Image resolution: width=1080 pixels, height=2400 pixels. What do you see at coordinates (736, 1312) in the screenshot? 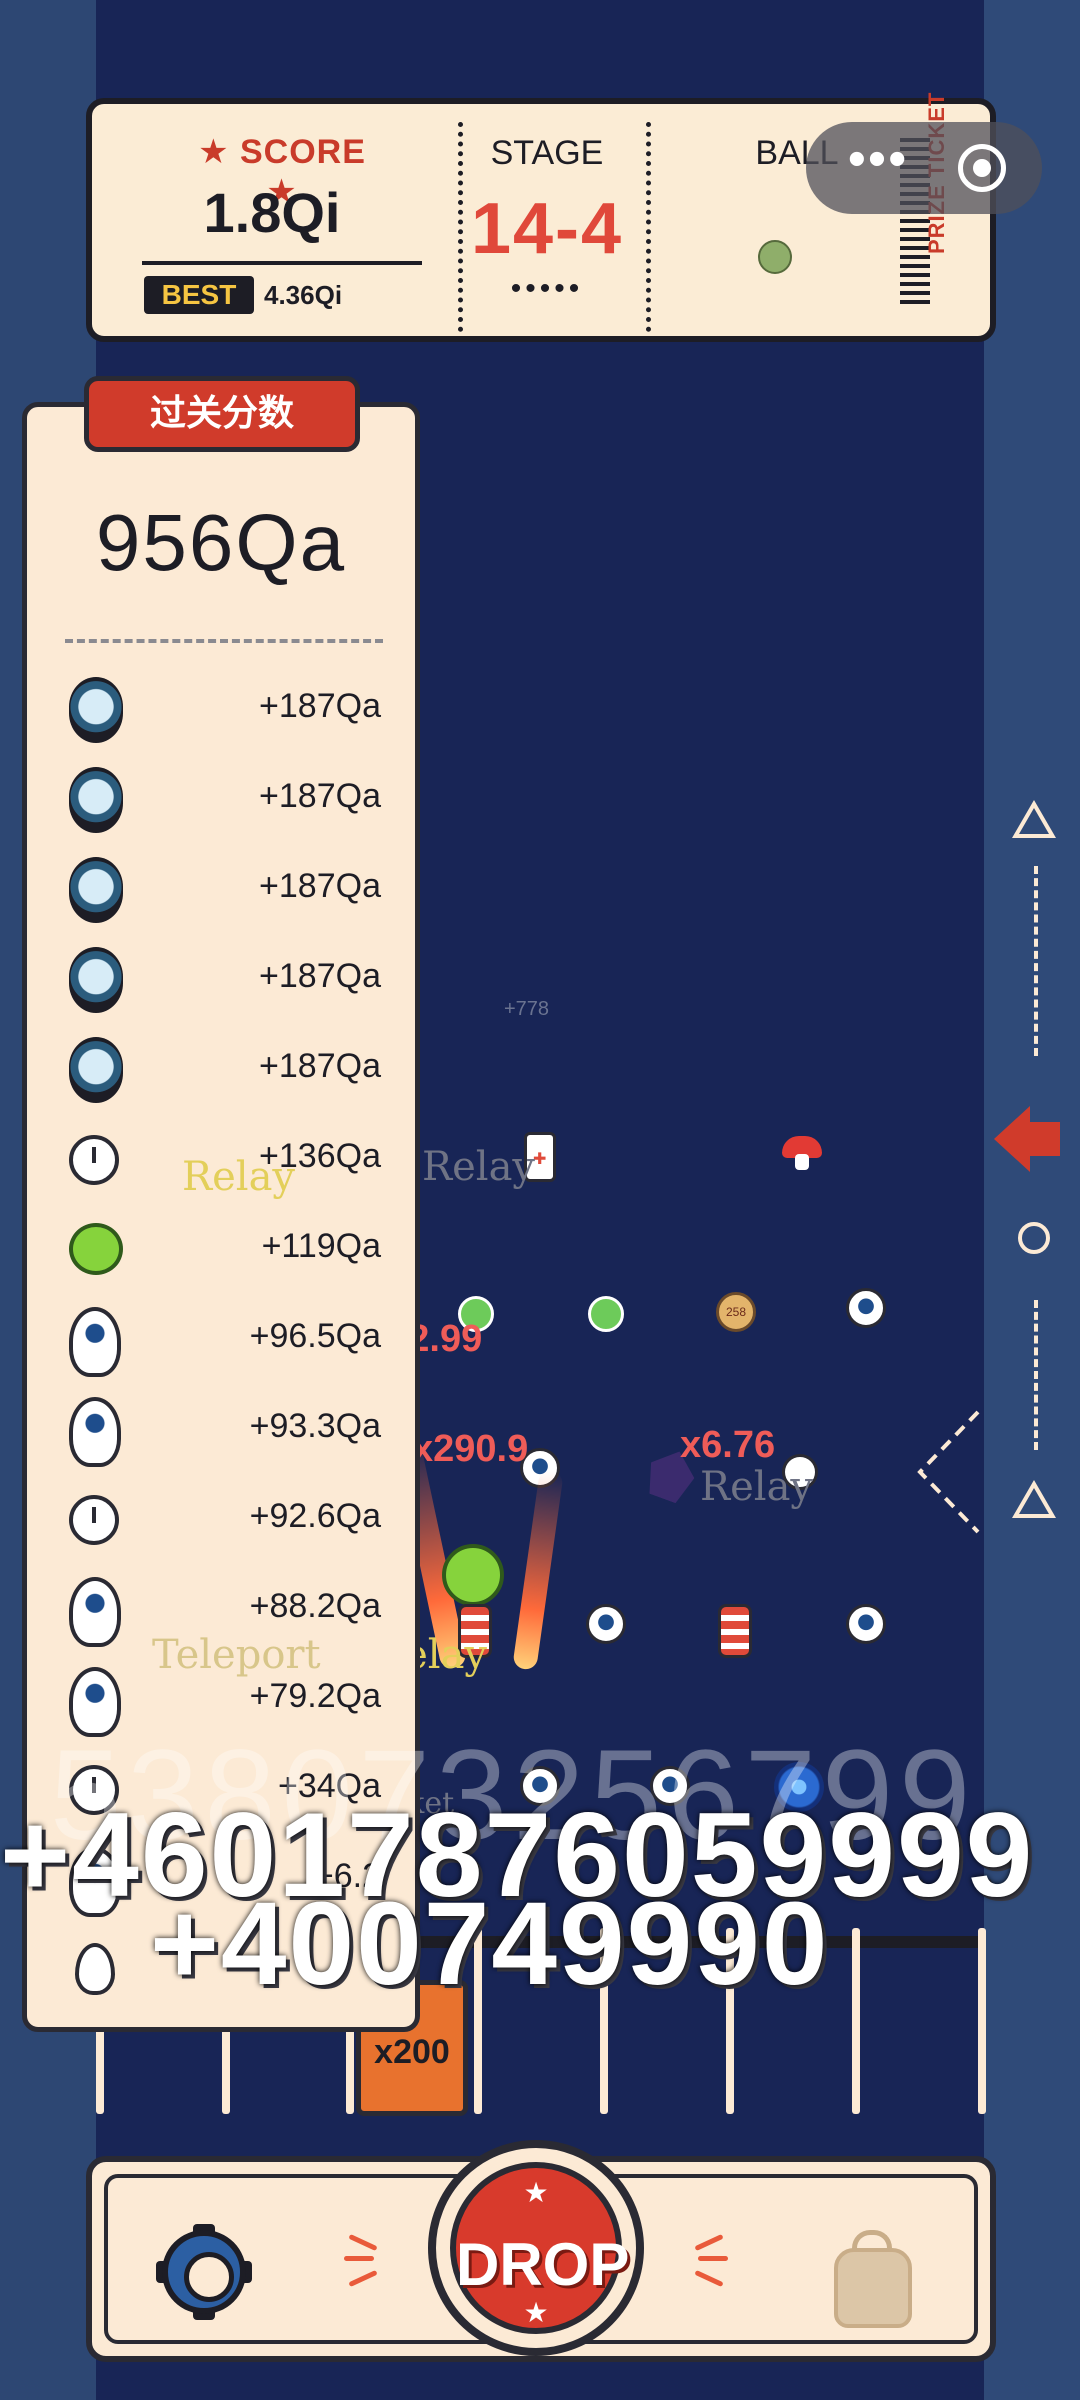
I see `coin-peg: 258` at bounding box center [736, 1312].